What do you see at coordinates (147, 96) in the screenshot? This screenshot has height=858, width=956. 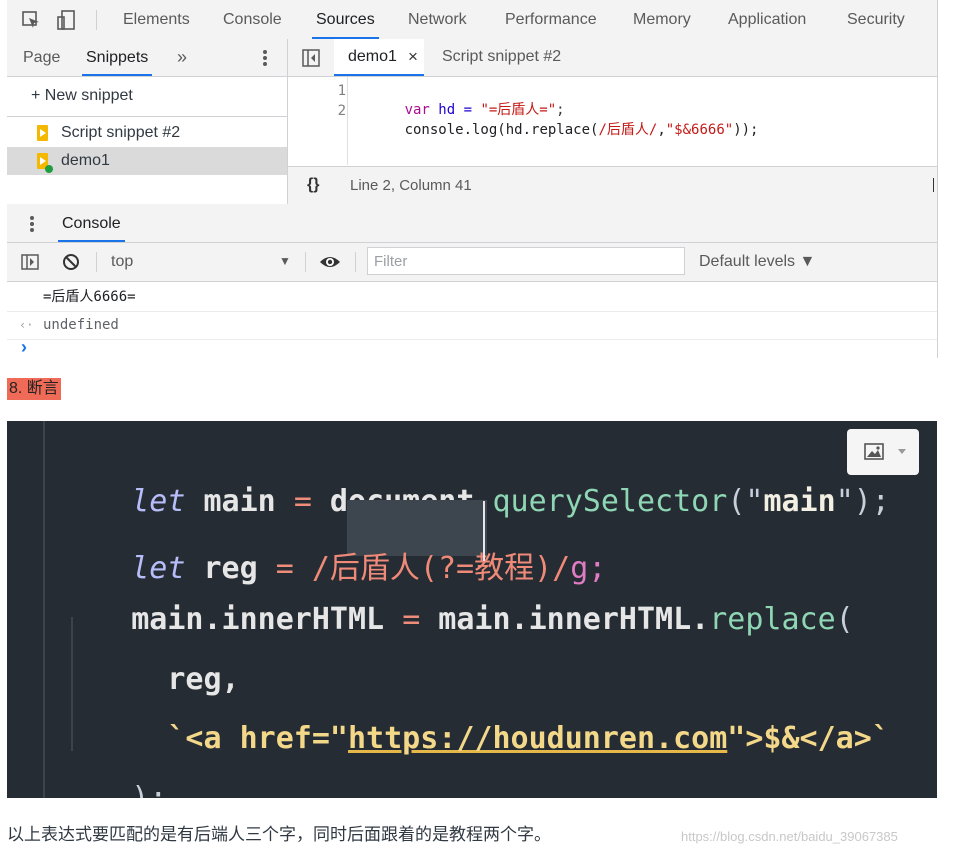 I see `new-snippet-button: + New snippet` at bounding box center [147, 96].